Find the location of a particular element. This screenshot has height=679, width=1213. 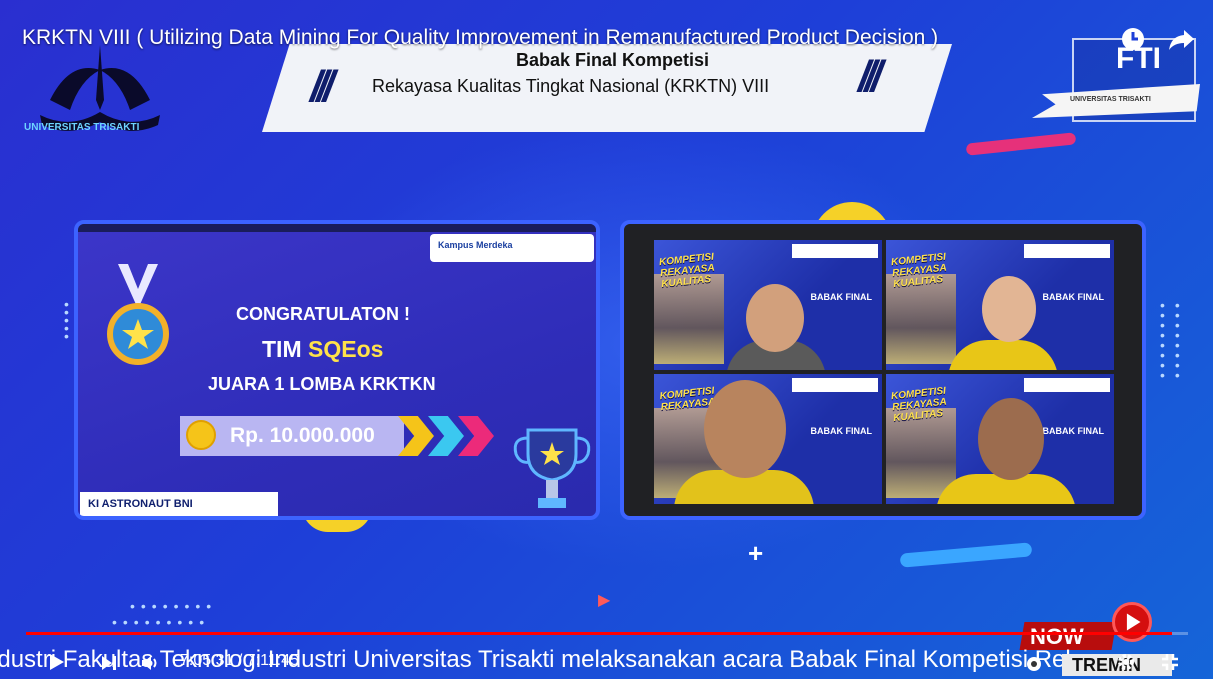

share-icon is located at coordinates (1181, 39).